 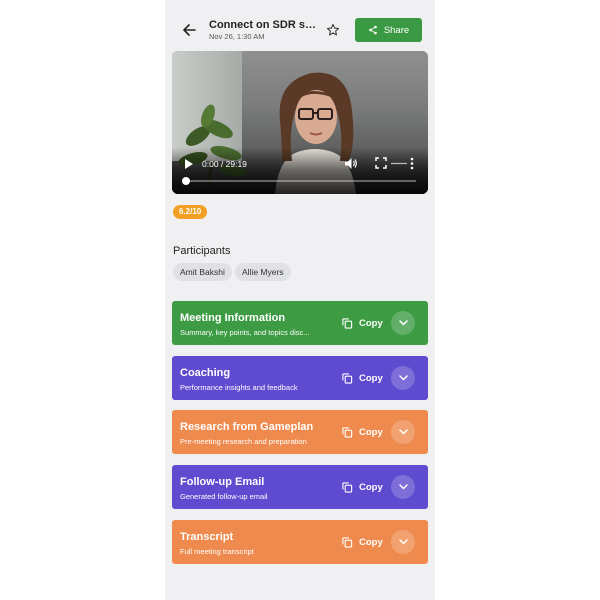 I want to click on more-options-icon, so click(x=412, y=163).